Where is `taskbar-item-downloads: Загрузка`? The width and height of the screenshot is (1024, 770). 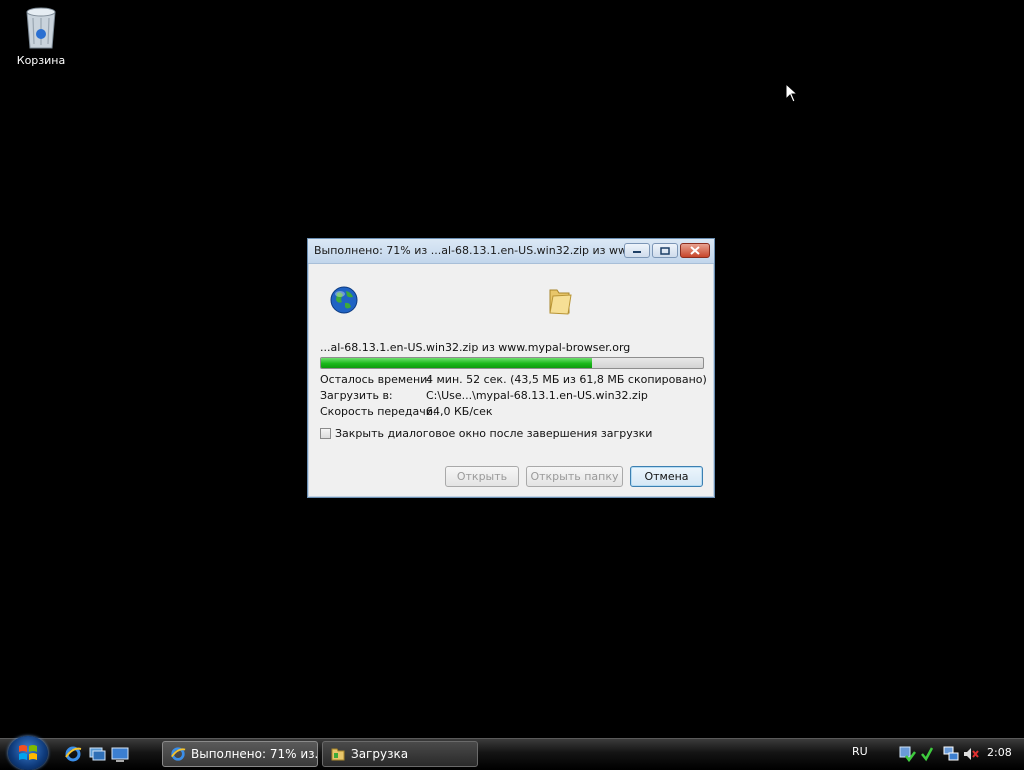 taskbar-item-downloads: Загрузка is located at coordinates (400, 754).